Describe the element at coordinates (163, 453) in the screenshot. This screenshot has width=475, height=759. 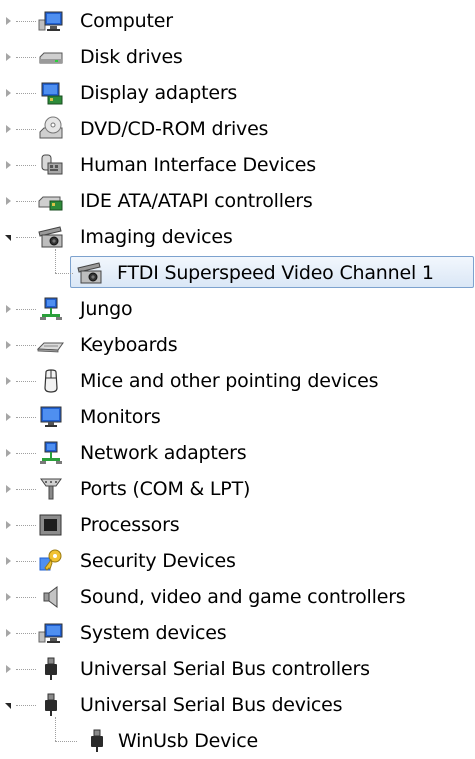
I see `tree-item-label: Network adapters` at that location.